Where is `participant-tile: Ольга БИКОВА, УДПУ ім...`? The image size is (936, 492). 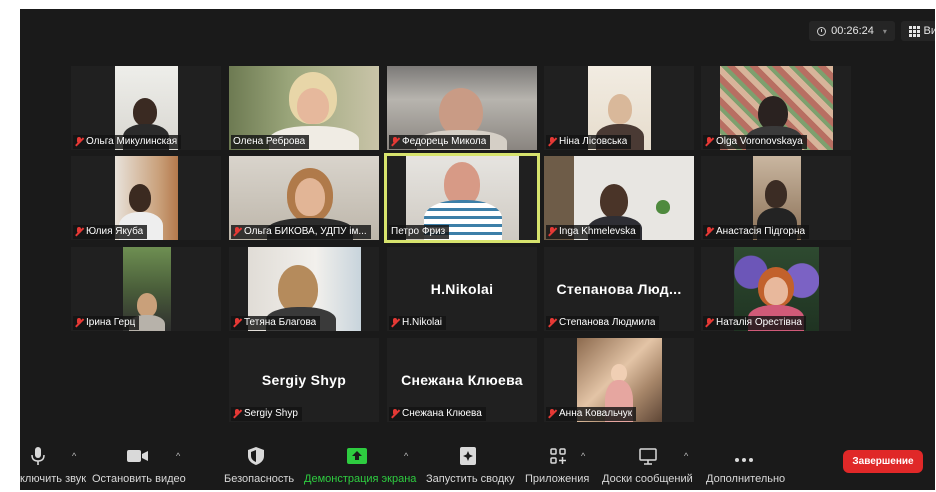 participant-tile: Ольга БИКОВА, УДПУ ім... is located at coordinates (304, 198).